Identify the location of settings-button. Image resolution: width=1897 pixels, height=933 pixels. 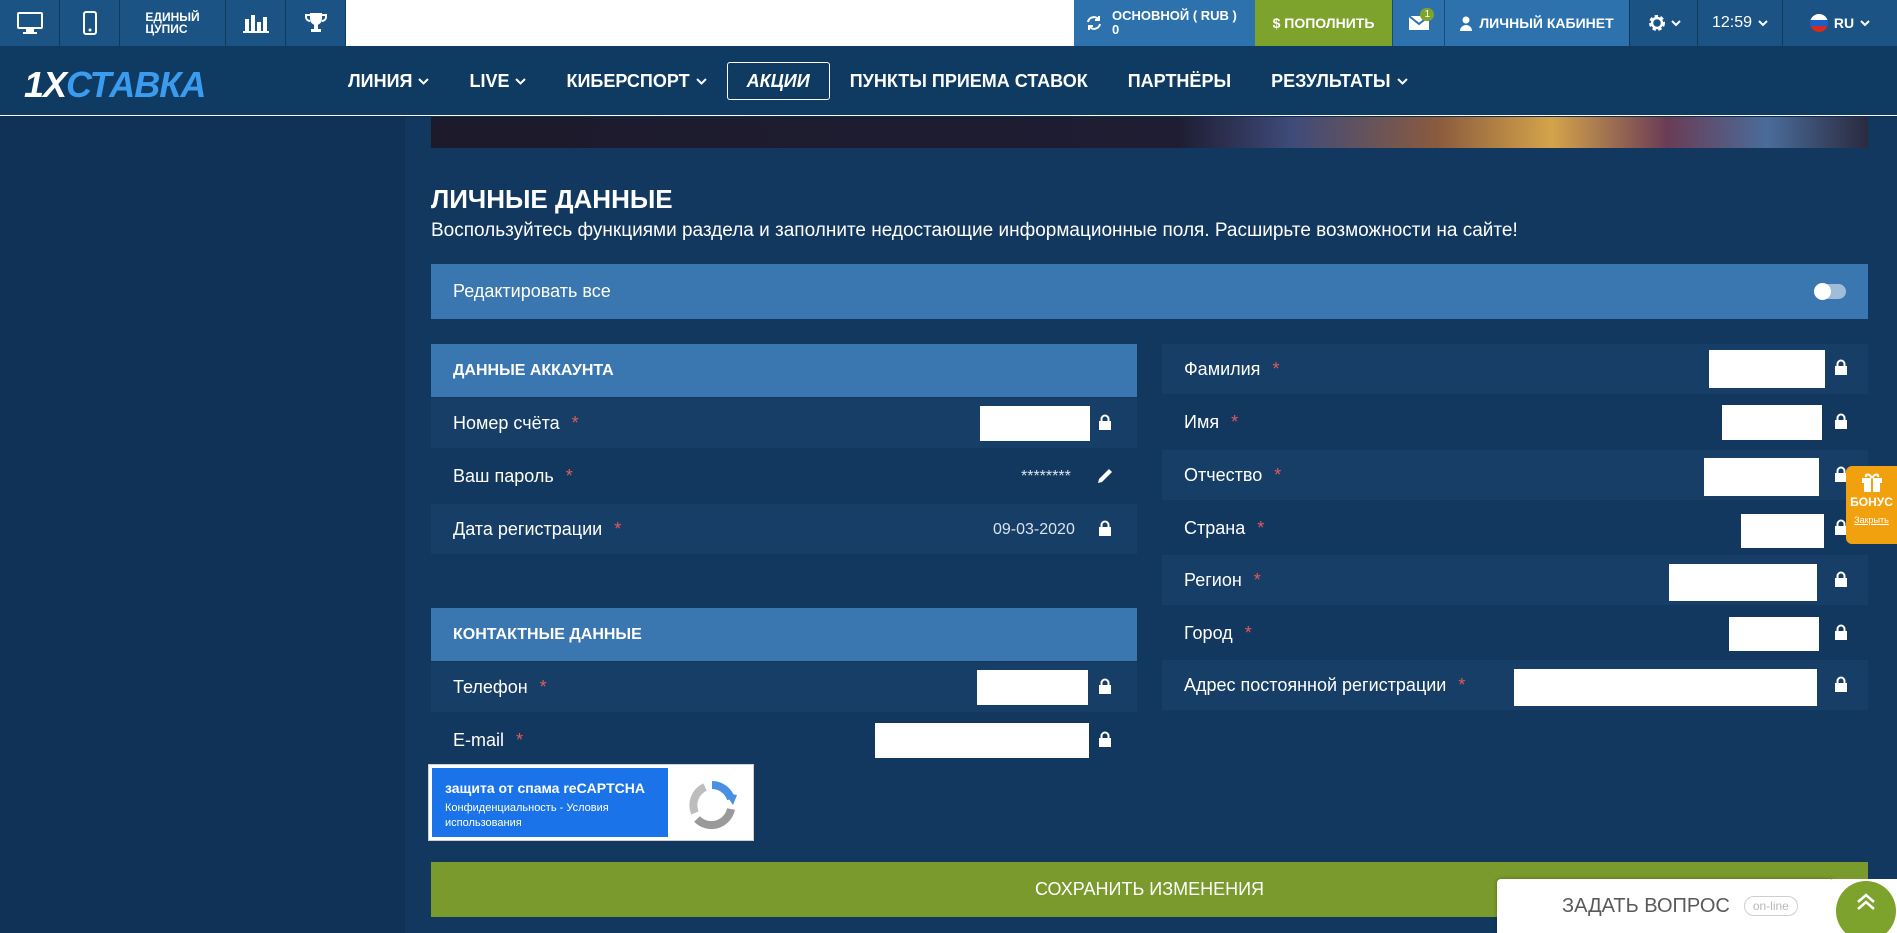
(1663, 23).